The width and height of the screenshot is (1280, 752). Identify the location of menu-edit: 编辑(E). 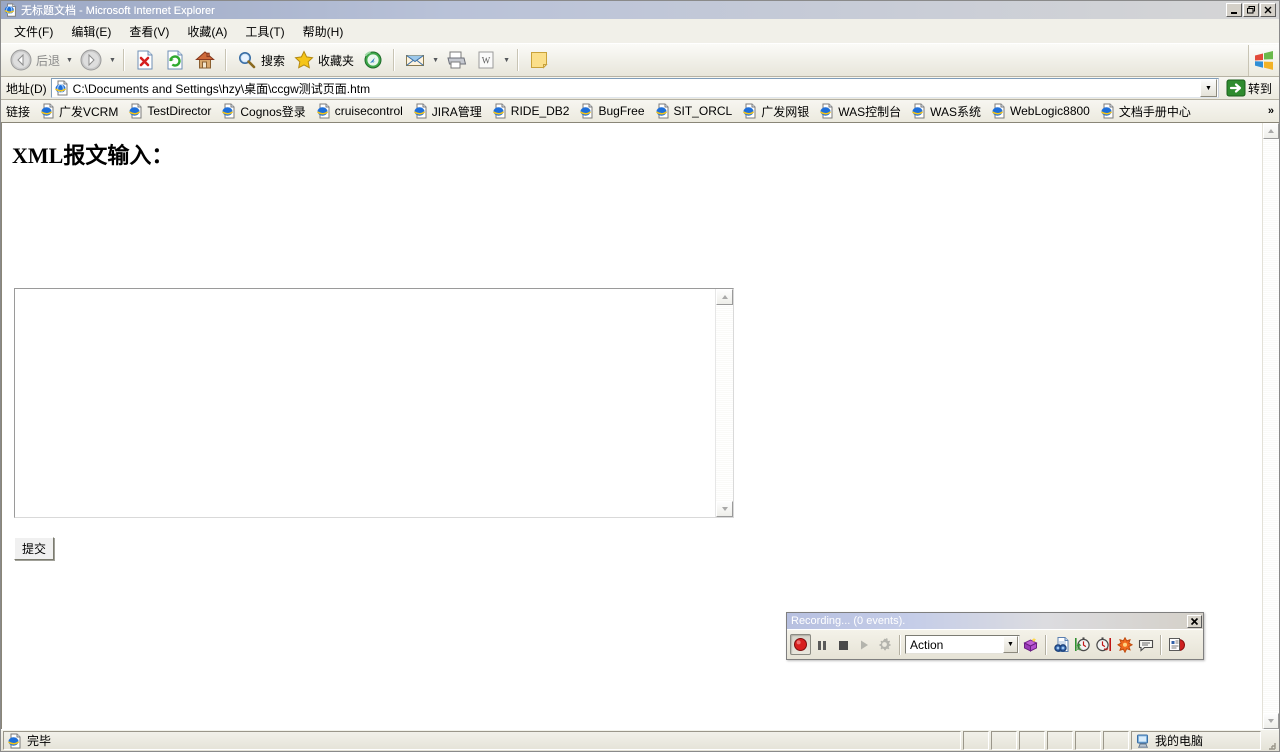
(91, 31).